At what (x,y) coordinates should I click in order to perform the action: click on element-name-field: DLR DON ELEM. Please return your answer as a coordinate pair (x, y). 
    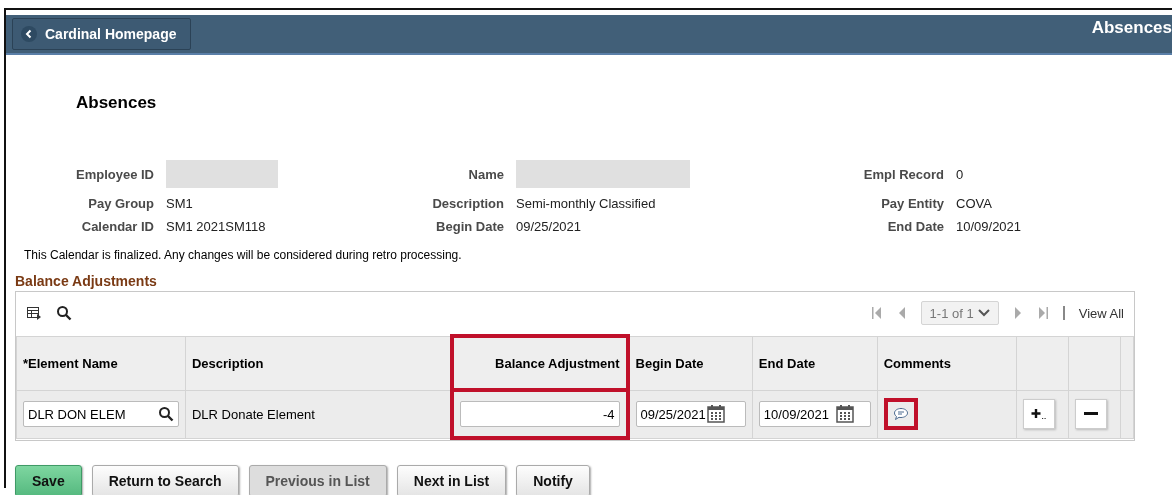
    Looking at the image, I should click on (101, 414).